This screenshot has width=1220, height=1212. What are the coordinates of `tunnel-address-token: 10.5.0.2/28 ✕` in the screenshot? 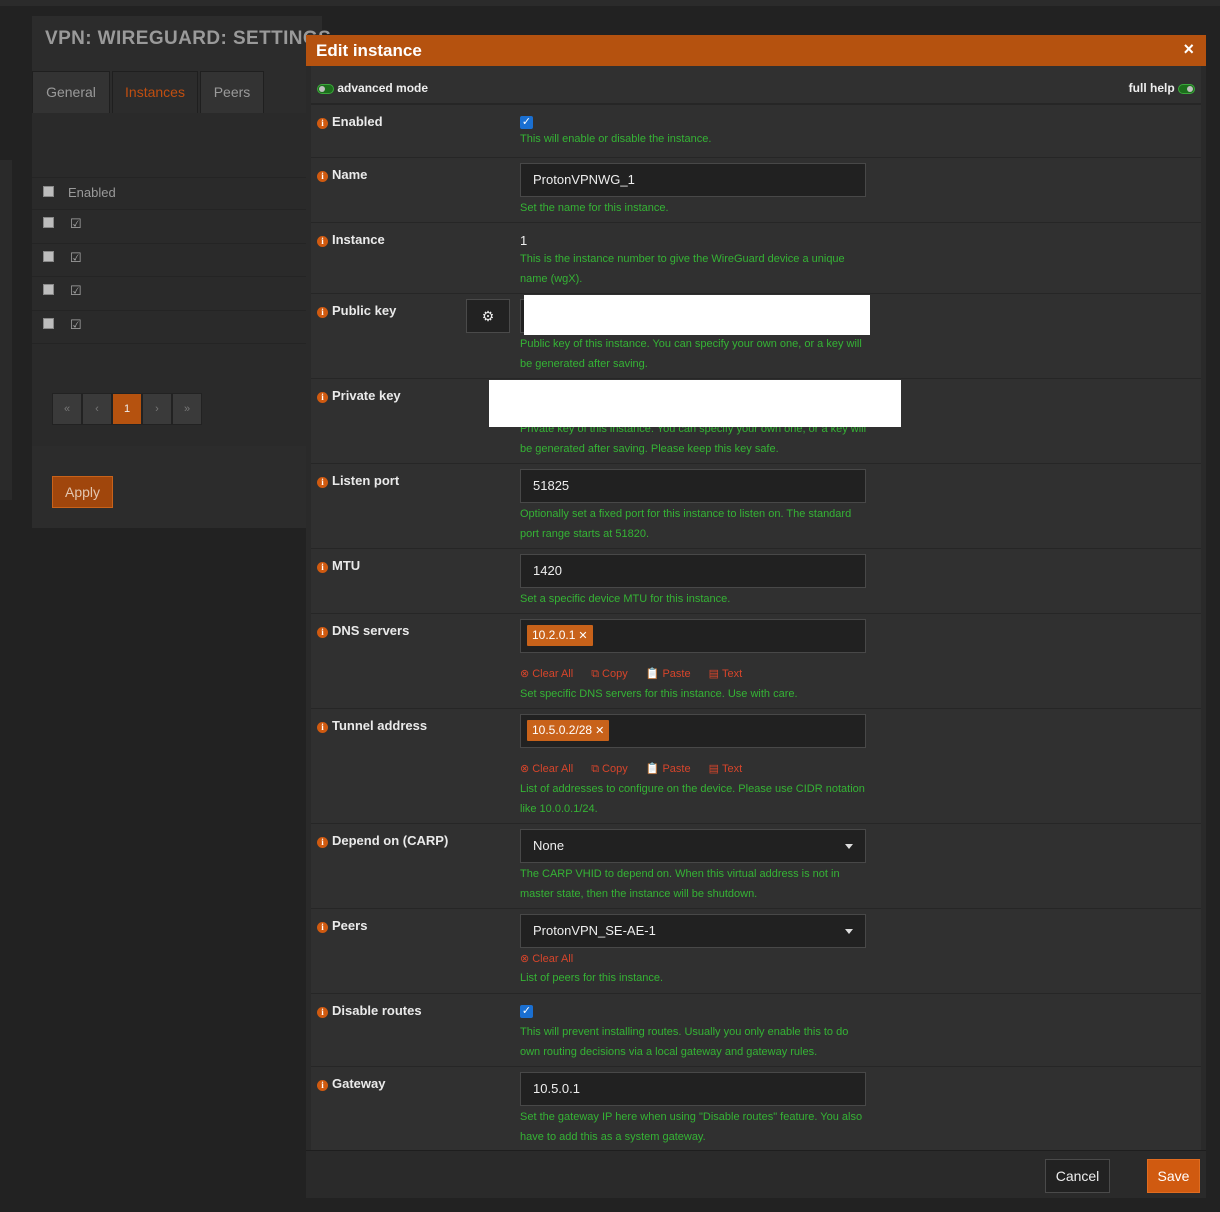 It's located at (568, 730).